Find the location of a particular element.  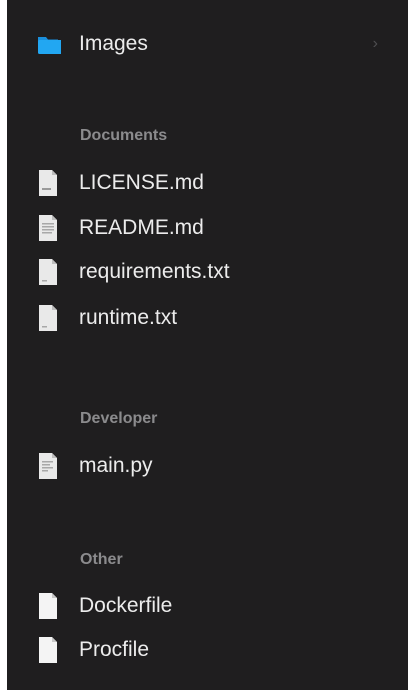

list-item-license-md: LICENSE.md is located at coordinates (207, 183).